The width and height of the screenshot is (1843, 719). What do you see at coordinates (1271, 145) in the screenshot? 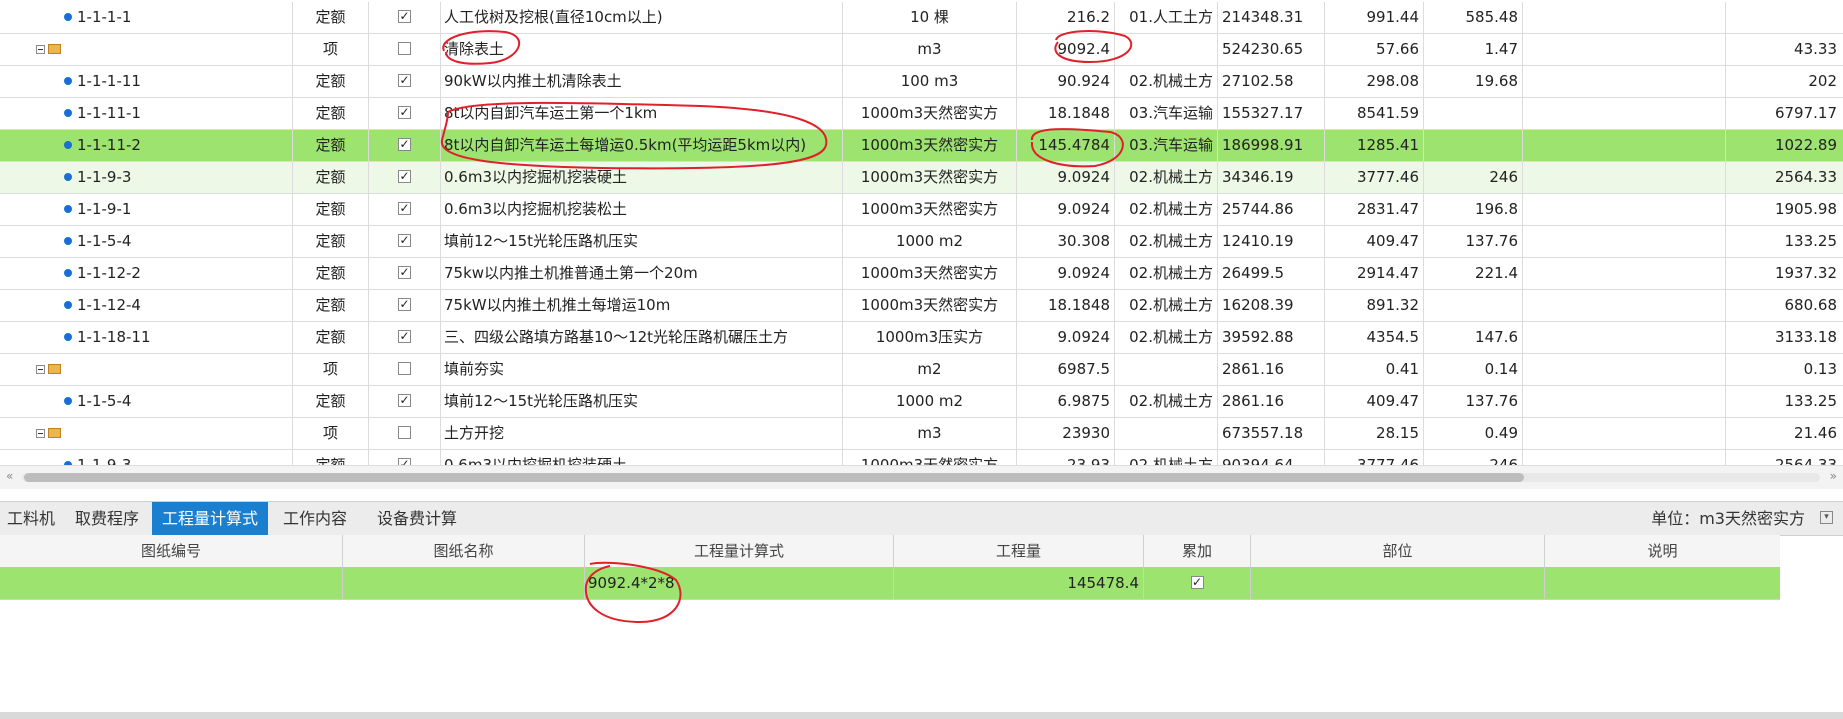
I see `amount-cell: 186998.91` at bounding box center [1271, 145].